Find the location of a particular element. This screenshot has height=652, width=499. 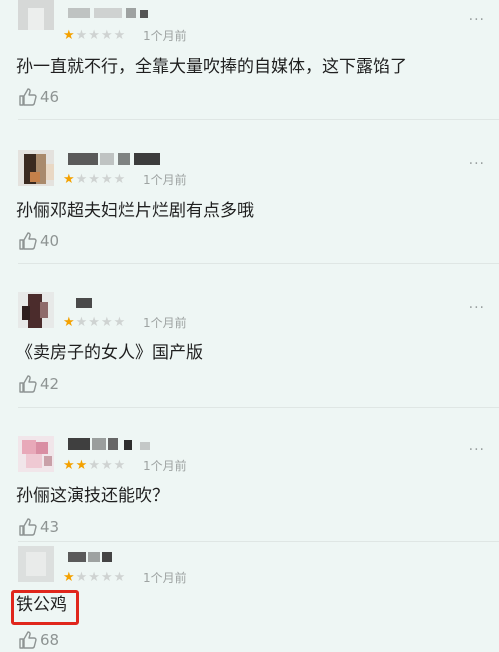

like-count: 68 is located at coordinates (50, 640).